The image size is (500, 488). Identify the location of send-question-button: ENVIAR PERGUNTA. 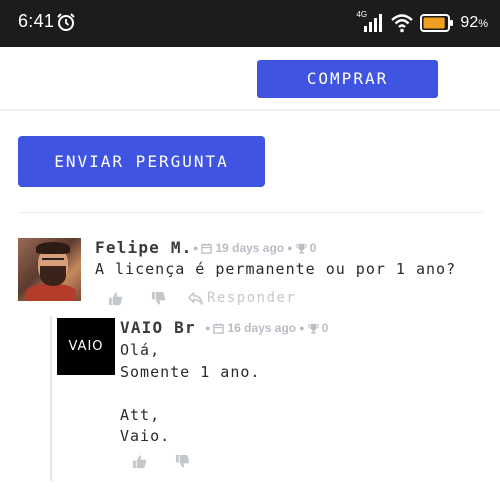
(141, 161).